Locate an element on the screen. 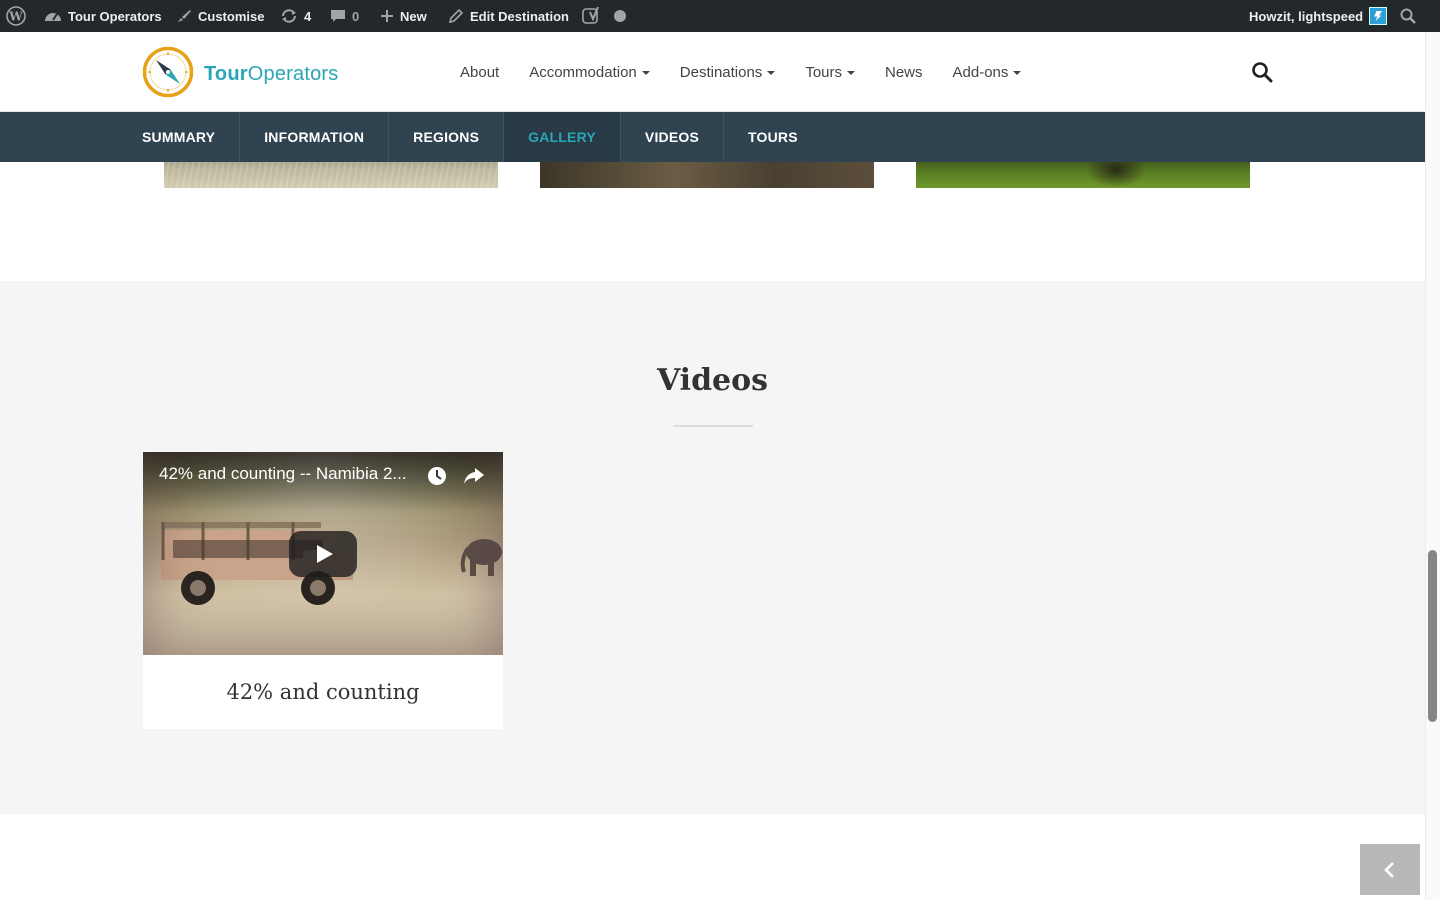  chevron-left-icon is located at coordinates (1389, 869).